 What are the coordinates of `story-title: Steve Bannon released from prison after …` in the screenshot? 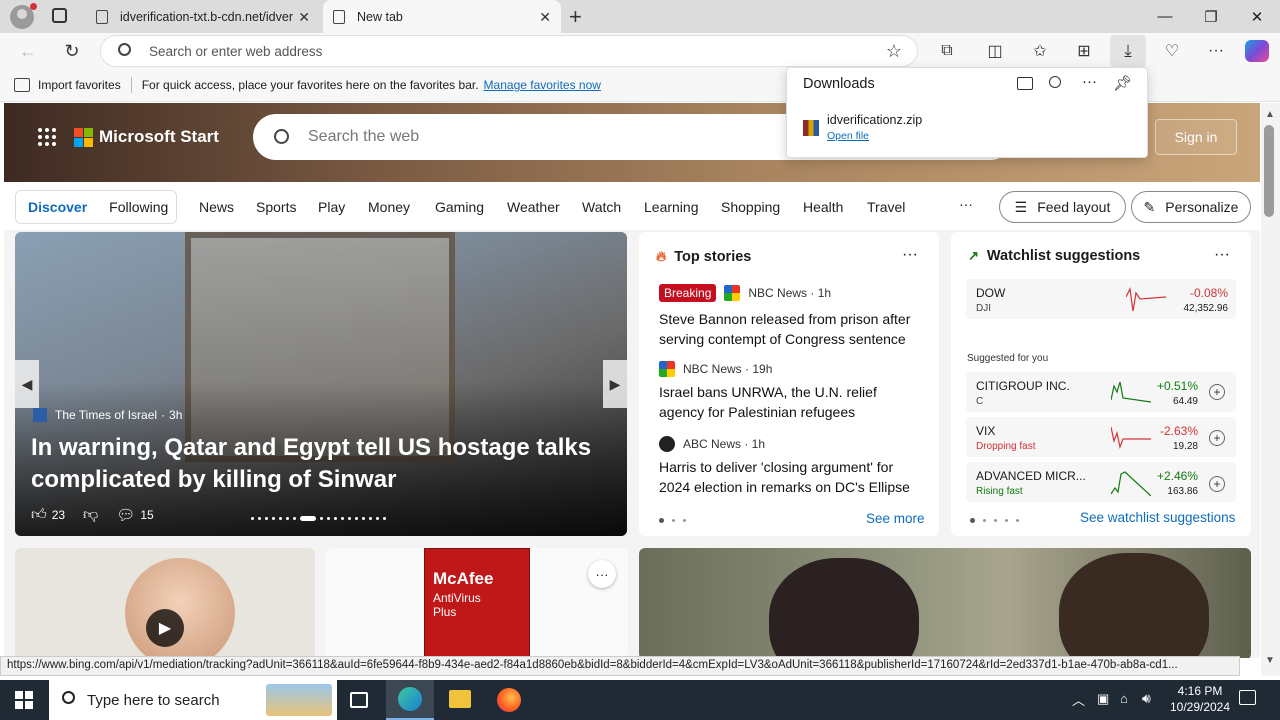 It's located at (791, 329).